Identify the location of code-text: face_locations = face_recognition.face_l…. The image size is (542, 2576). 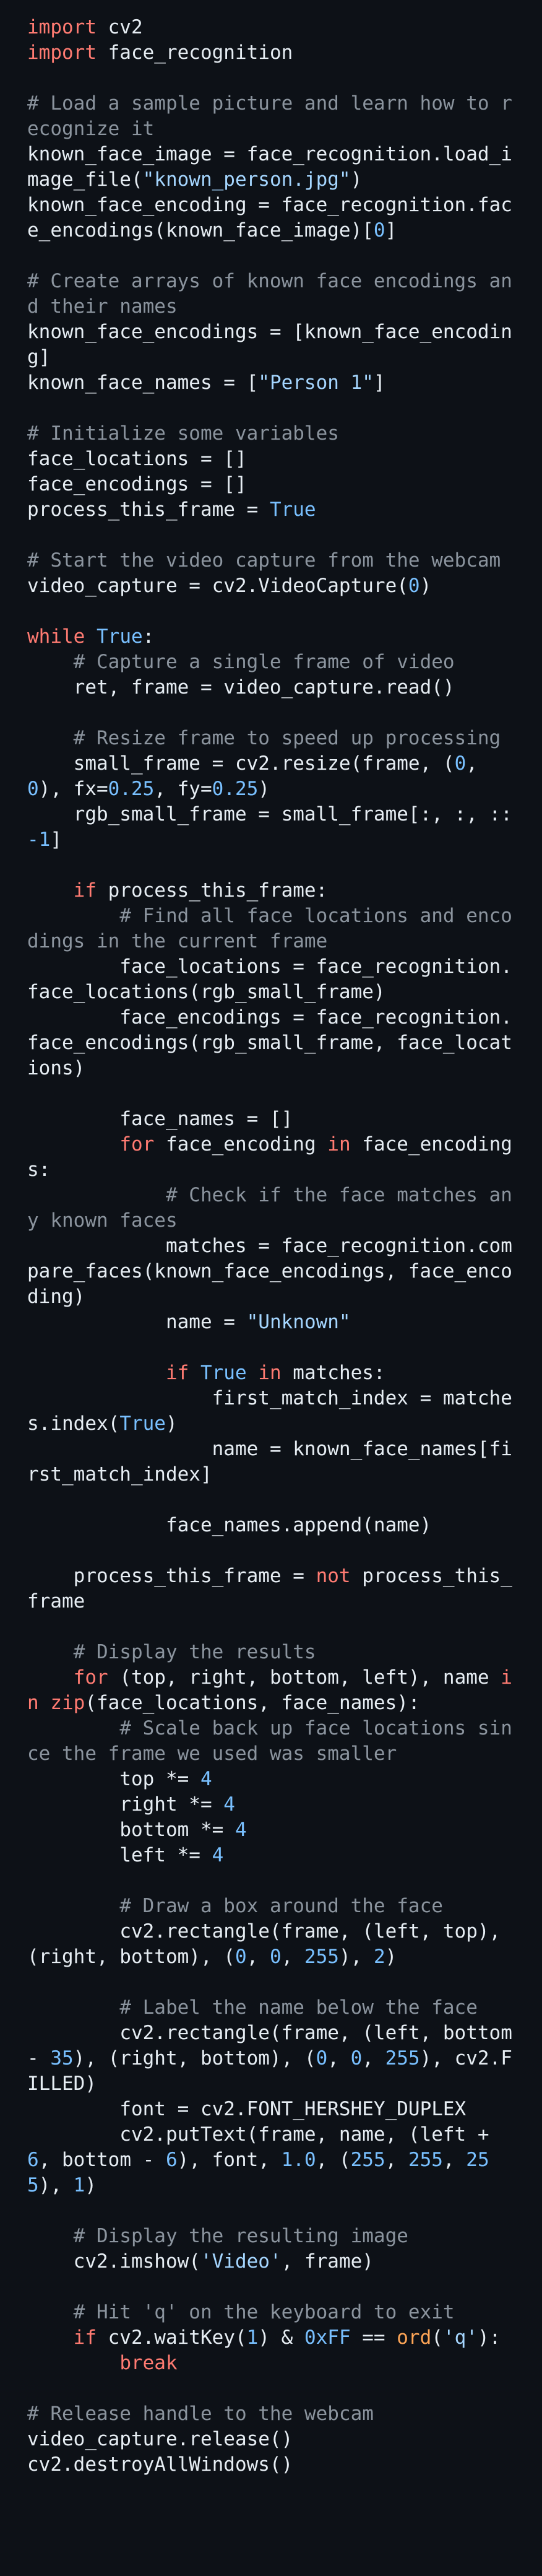
(269, 979).